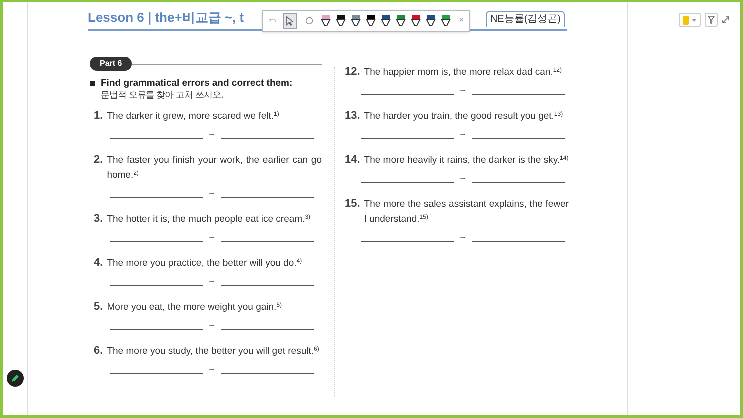 The height and width of the screenshot is (418, 743). Describe the element at coordinates (99, 219) in the screenshot. I see `question-number: 3.` at that location.